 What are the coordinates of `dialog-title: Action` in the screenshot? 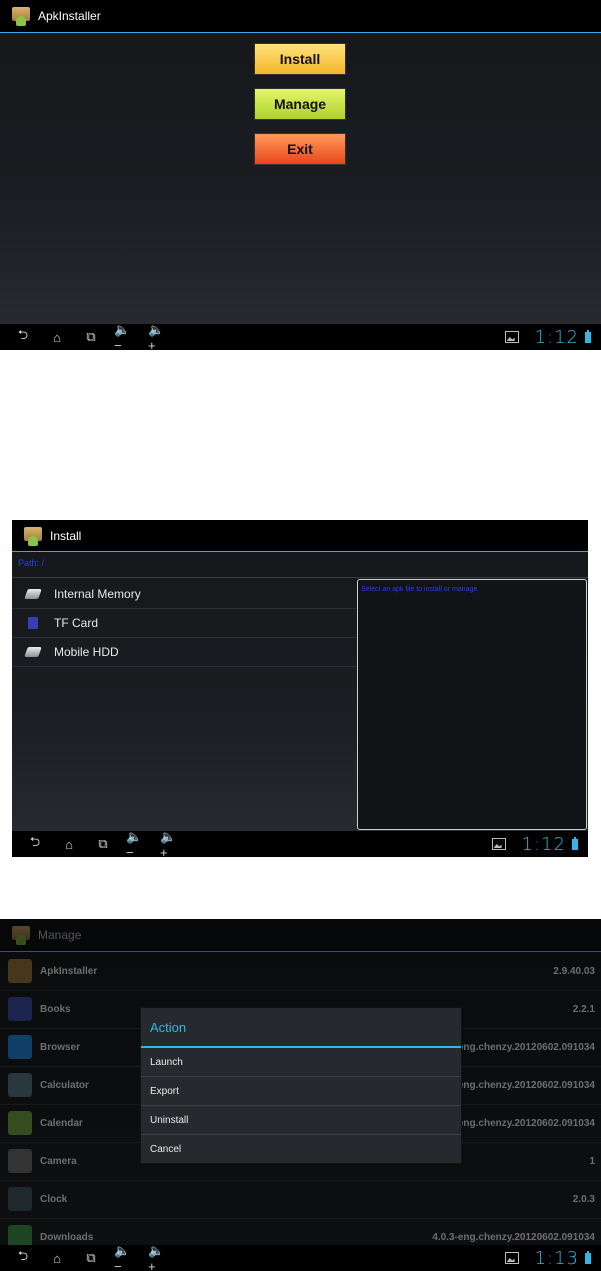 It's located at (301, 1028).